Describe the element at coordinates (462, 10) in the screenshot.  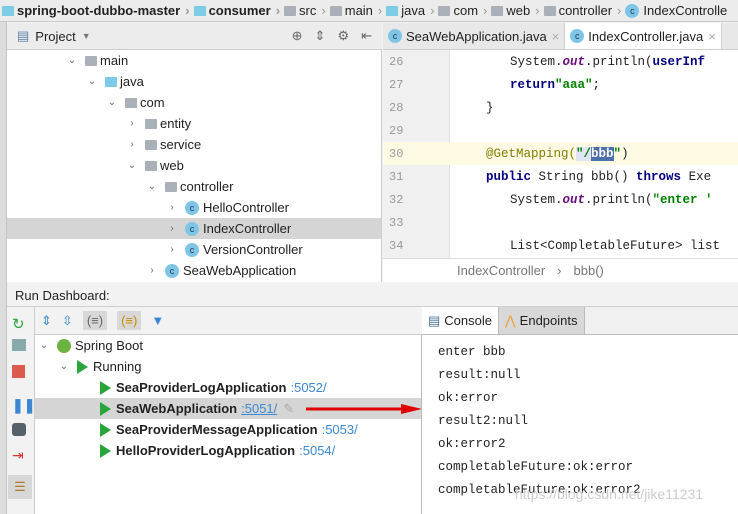
I see `crumb-com: com ›` at that location.